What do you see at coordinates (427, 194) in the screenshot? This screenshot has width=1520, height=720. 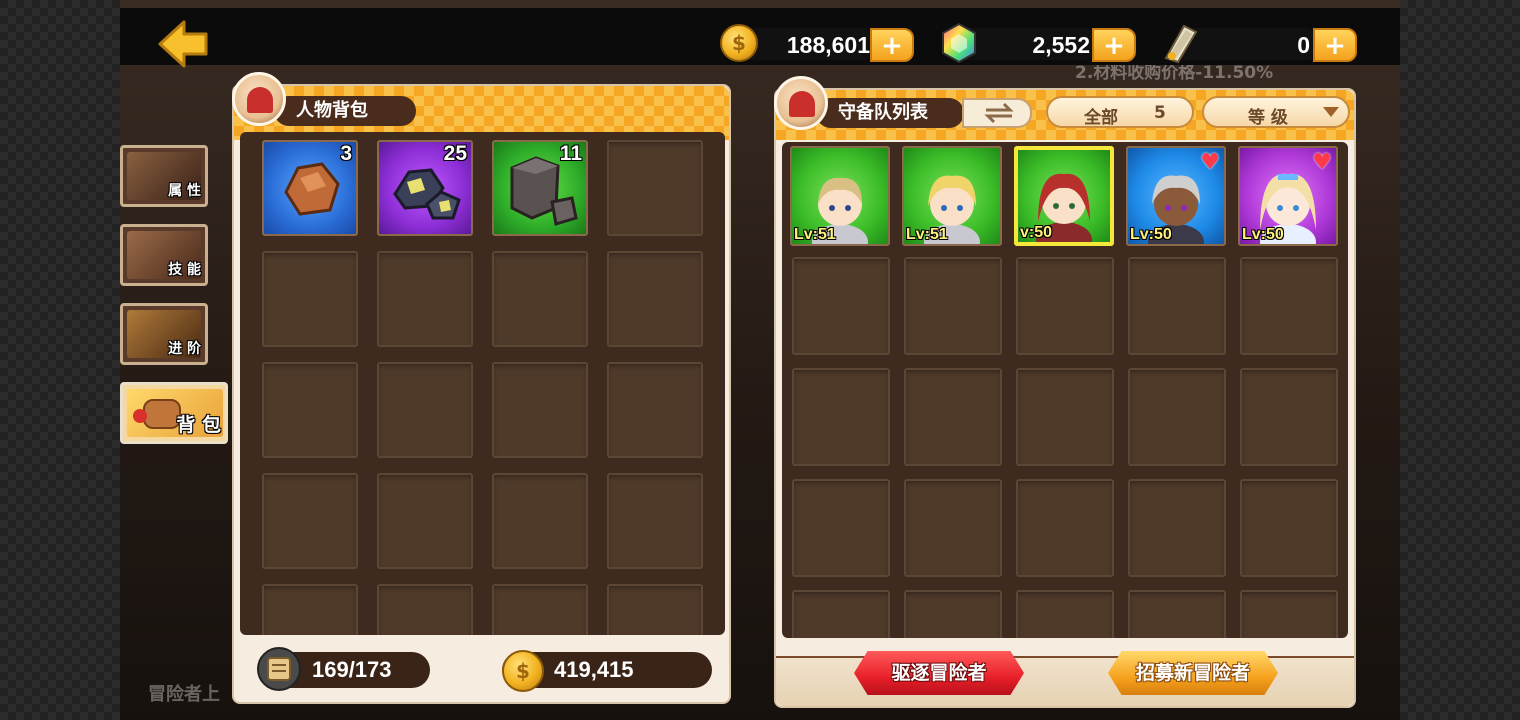 I see `silver-ore-icon` at bounding box center [427, 194].